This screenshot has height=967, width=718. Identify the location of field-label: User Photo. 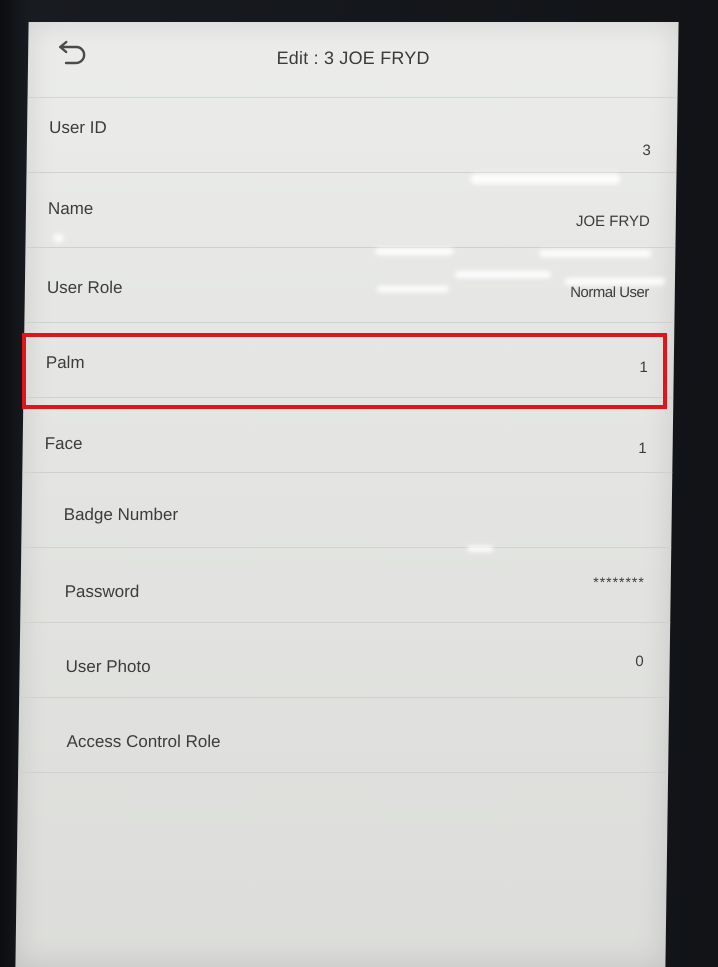
(108, 666).